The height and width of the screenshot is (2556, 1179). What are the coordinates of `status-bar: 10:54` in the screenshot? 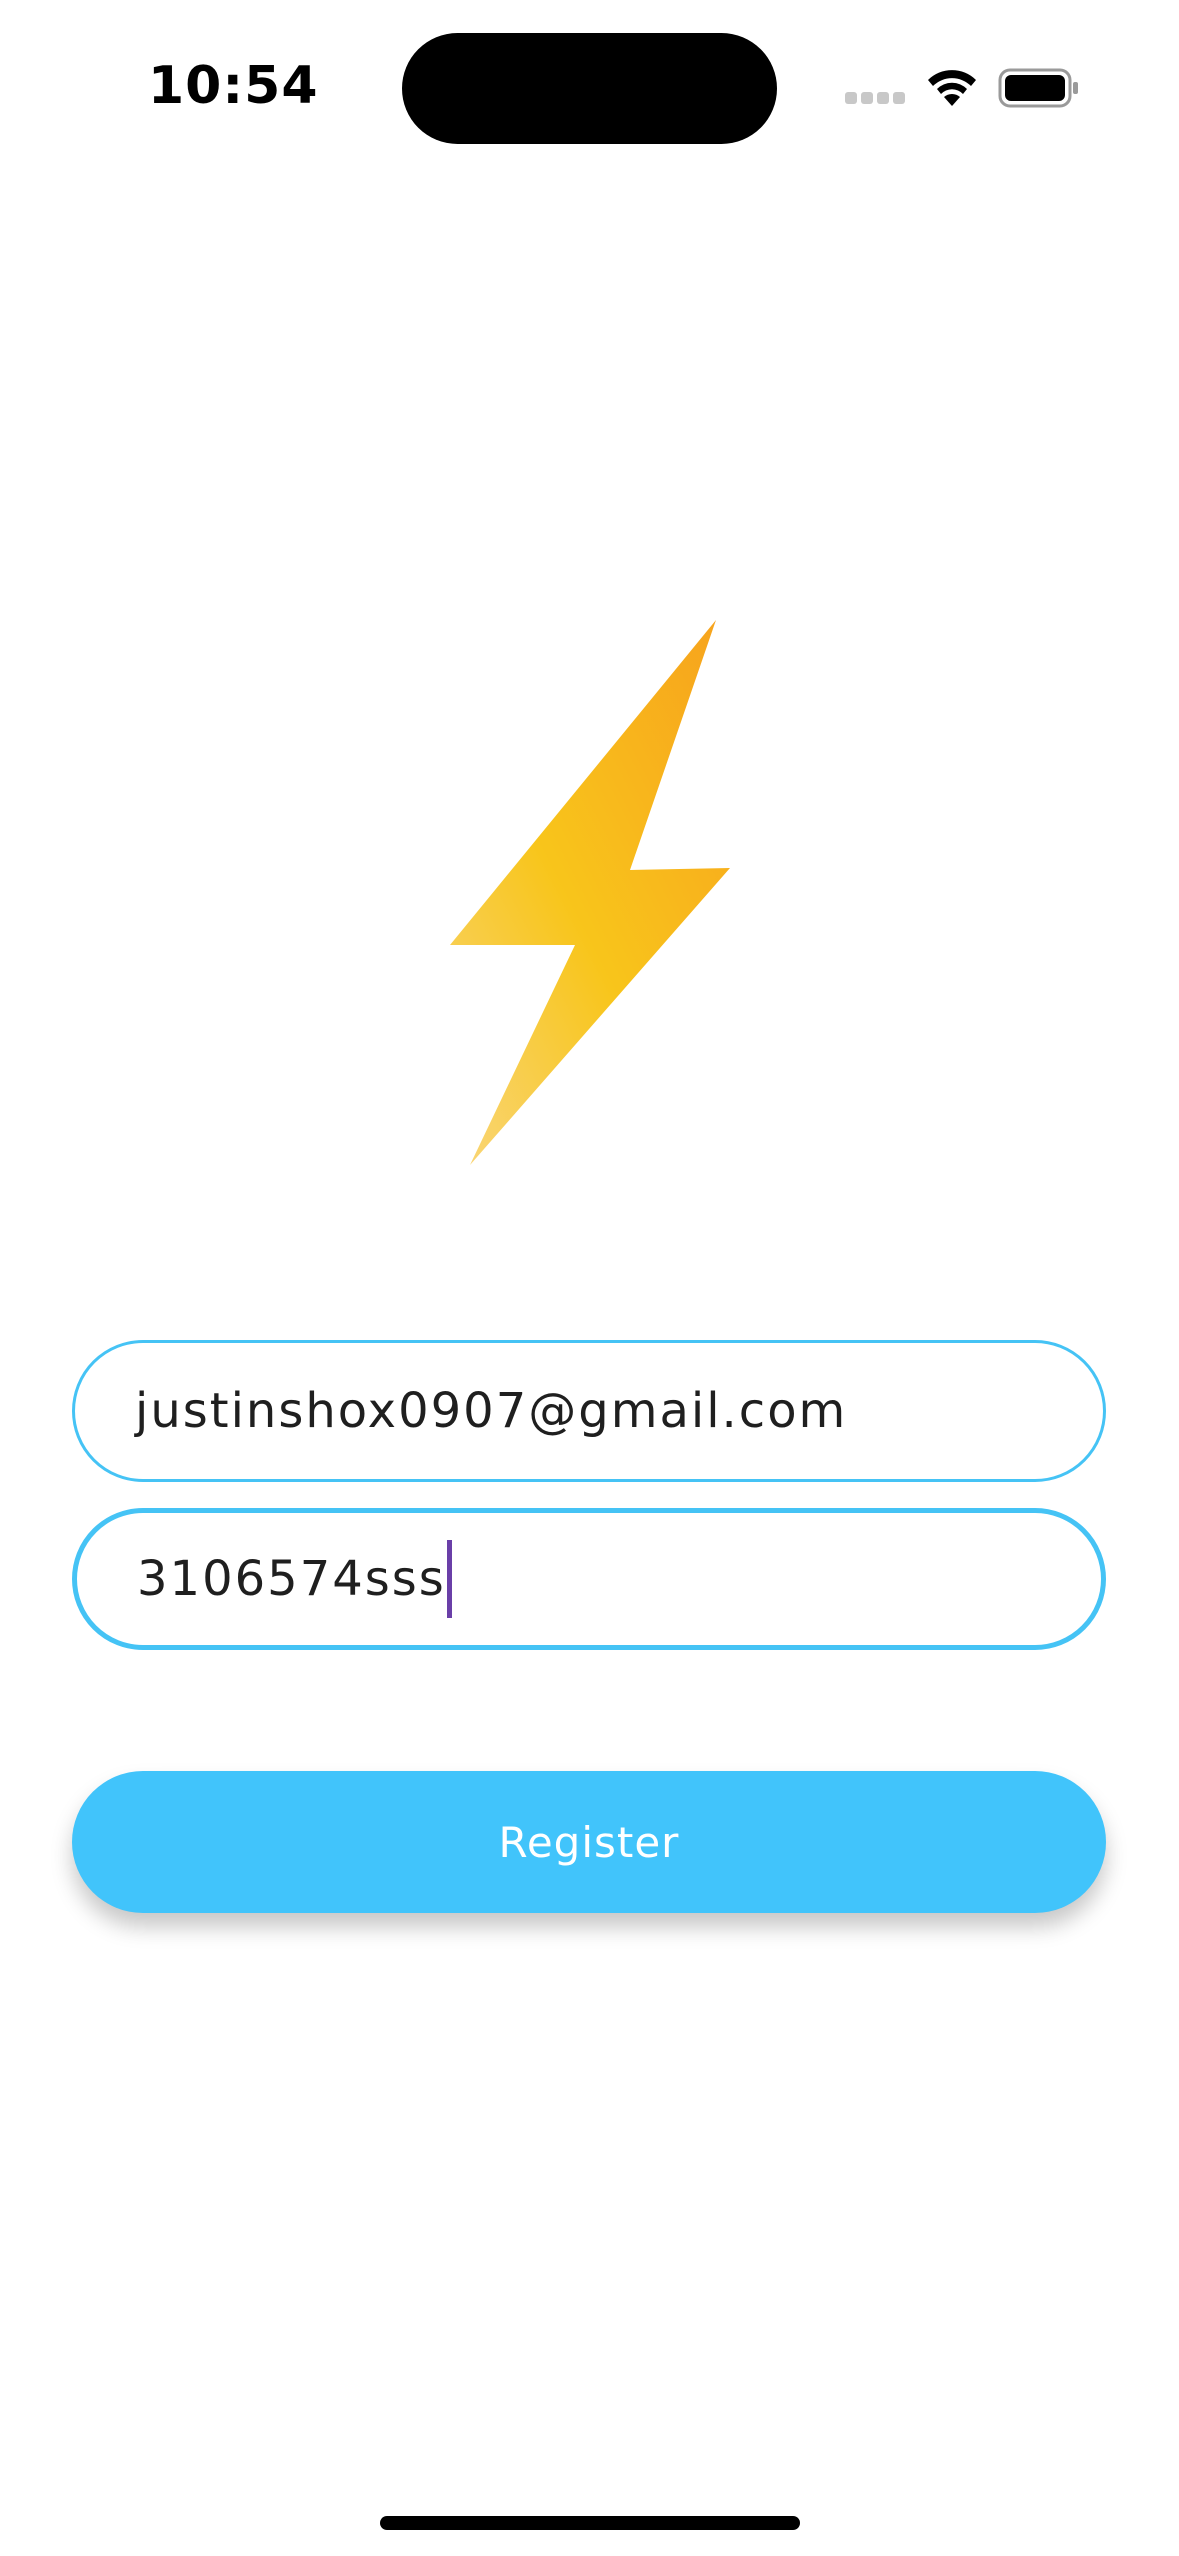 It's located at (589, 90).